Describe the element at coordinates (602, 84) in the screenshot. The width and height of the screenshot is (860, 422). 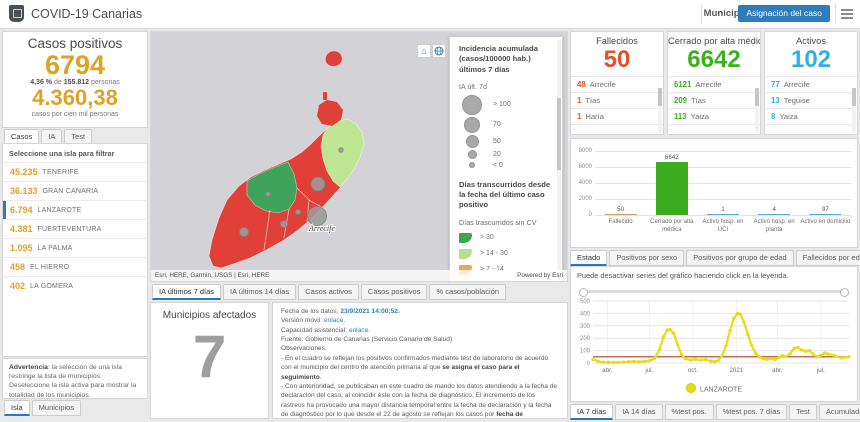
I see `row-municipality: Arrecife` at that location.